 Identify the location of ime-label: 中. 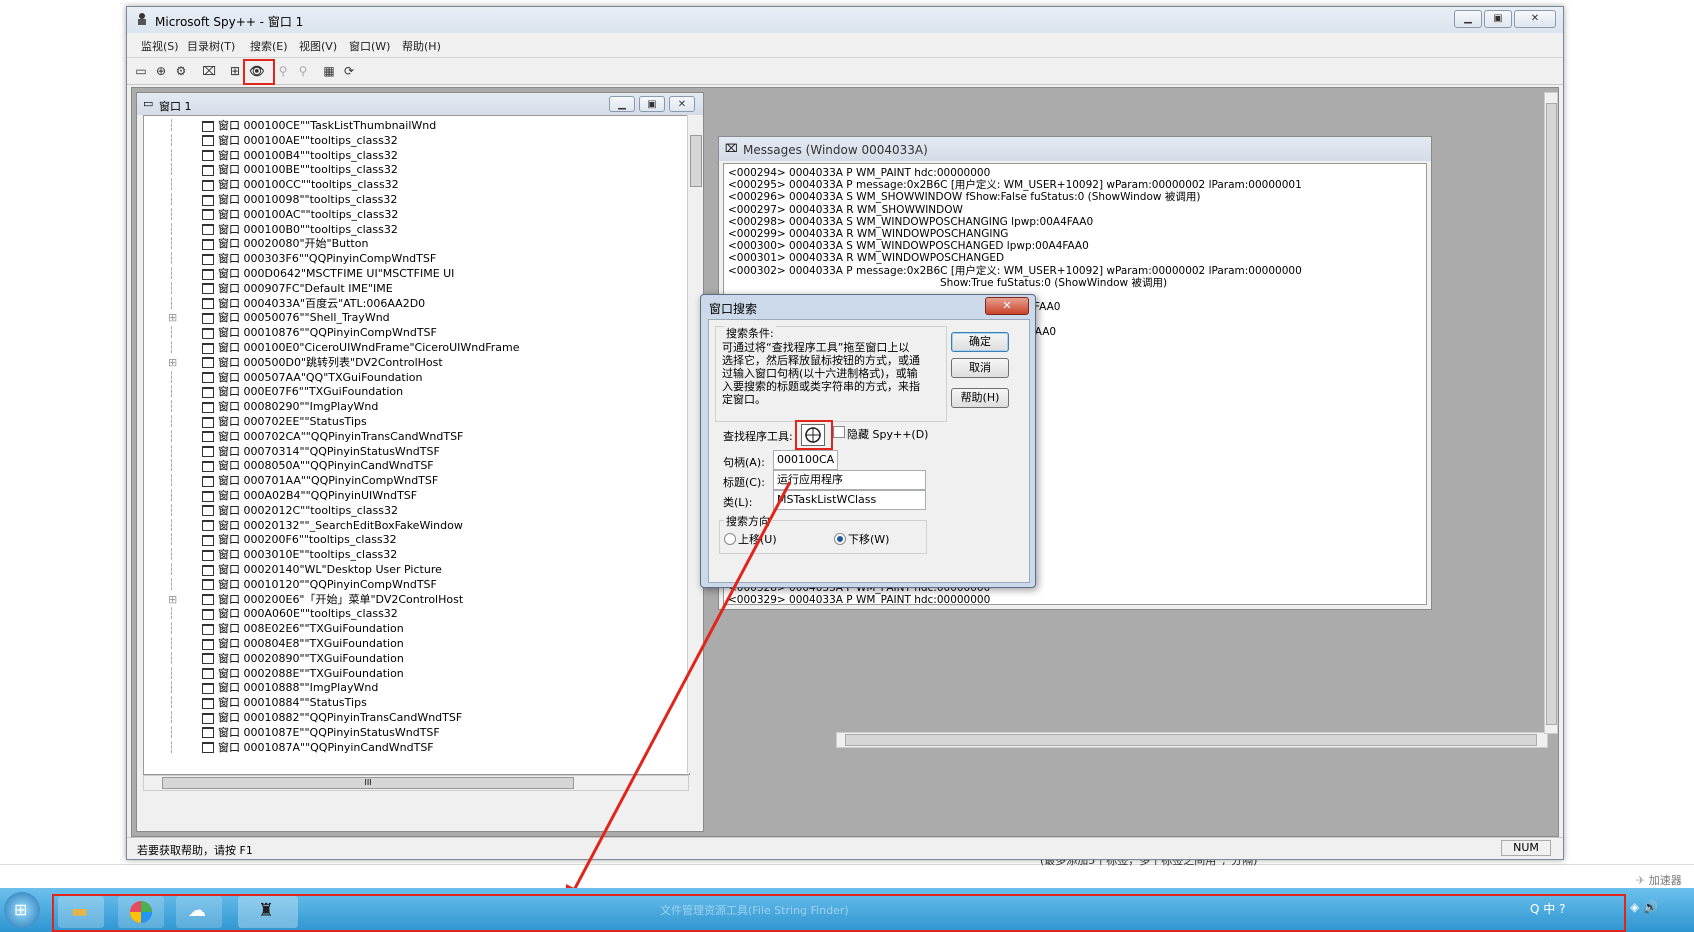
(1549, 909).